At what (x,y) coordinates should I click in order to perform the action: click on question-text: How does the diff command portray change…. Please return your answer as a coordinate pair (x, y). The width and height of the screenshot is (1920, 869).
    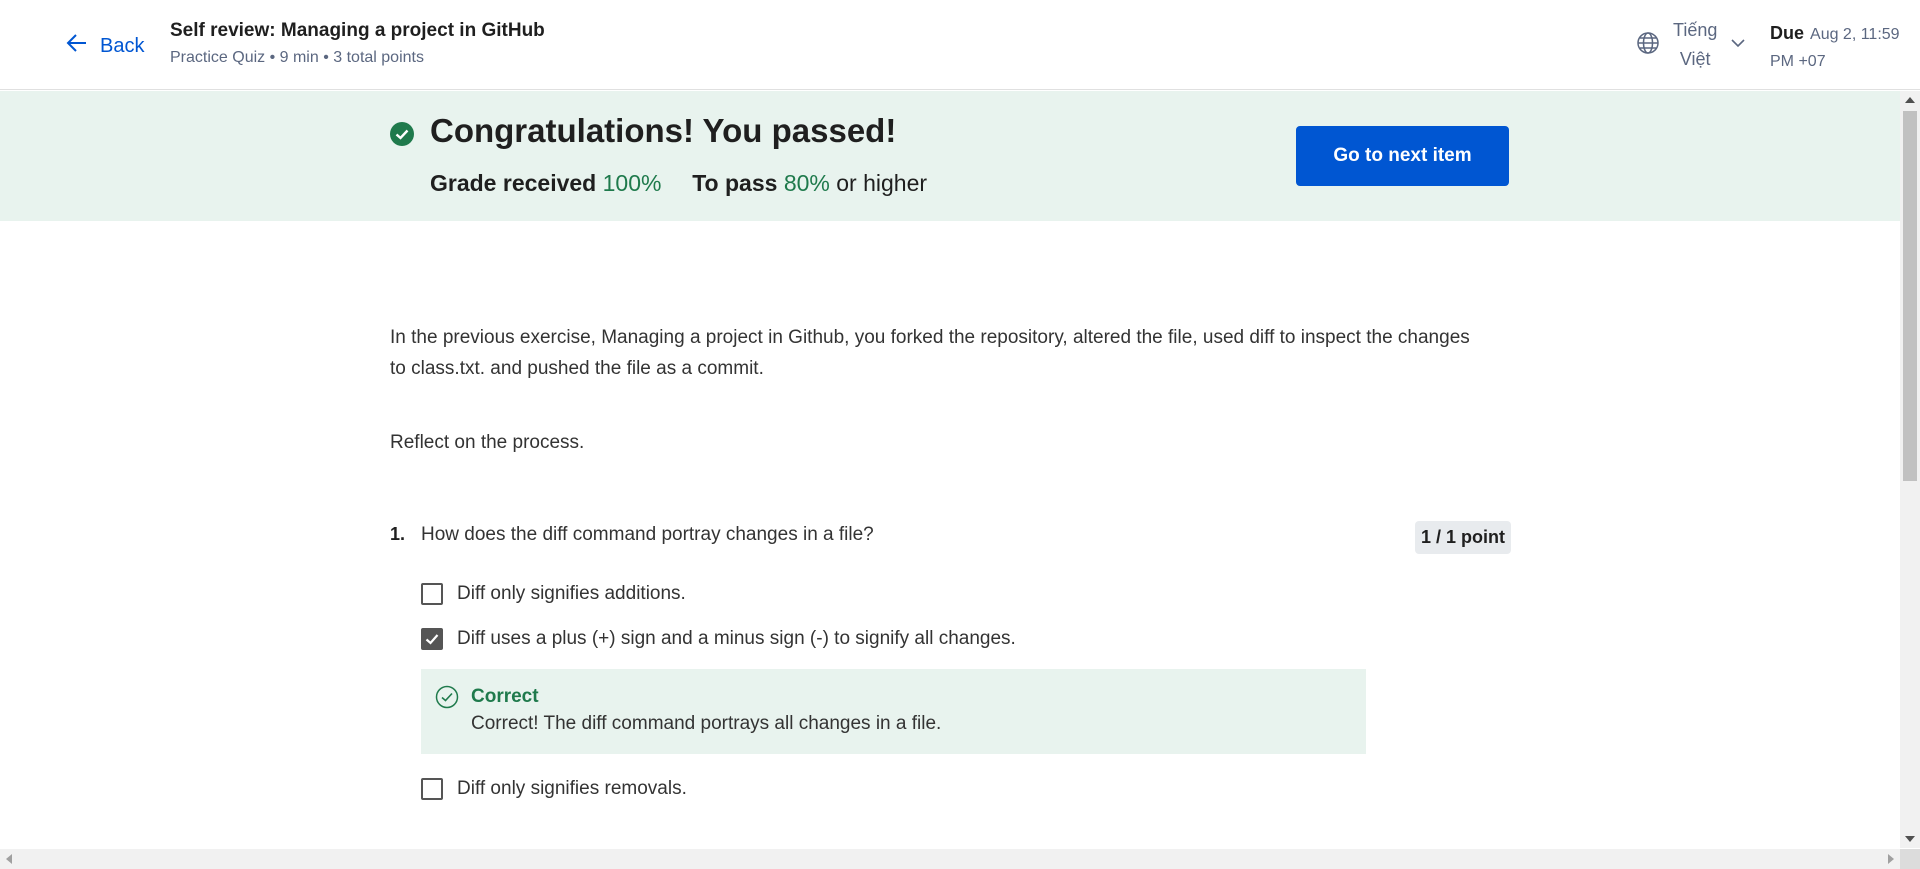
    Looking at the image, I should click on (647, 534).